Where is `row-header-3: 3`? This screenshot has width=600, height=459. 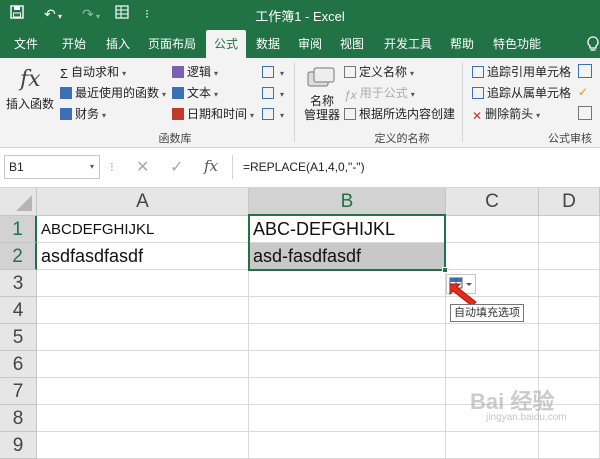 row-header-3: 3 is located at coordinates (18, 283).